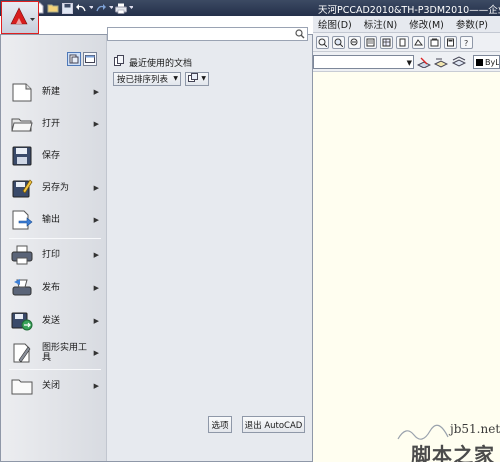  Describe the element at coordinates (381, 24) in the screenshot. I see `menu-dimension: 标注(N)` at that location.